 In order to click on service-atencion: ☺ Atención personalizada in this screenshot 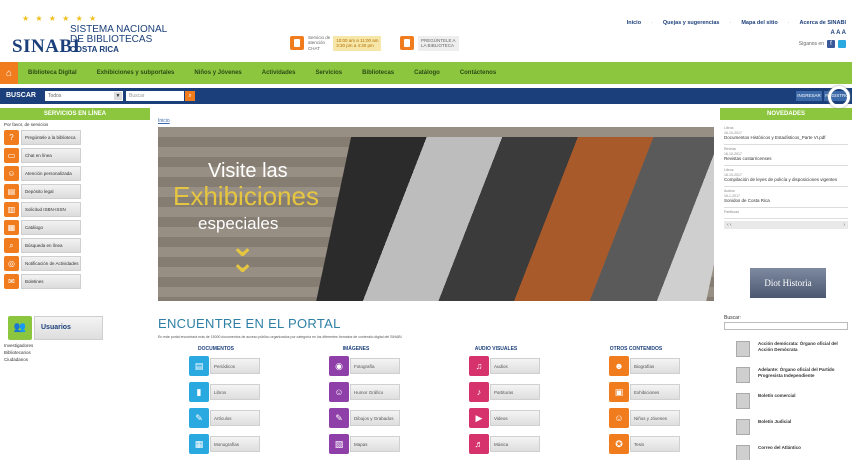, I will do `click(76, 173)`.